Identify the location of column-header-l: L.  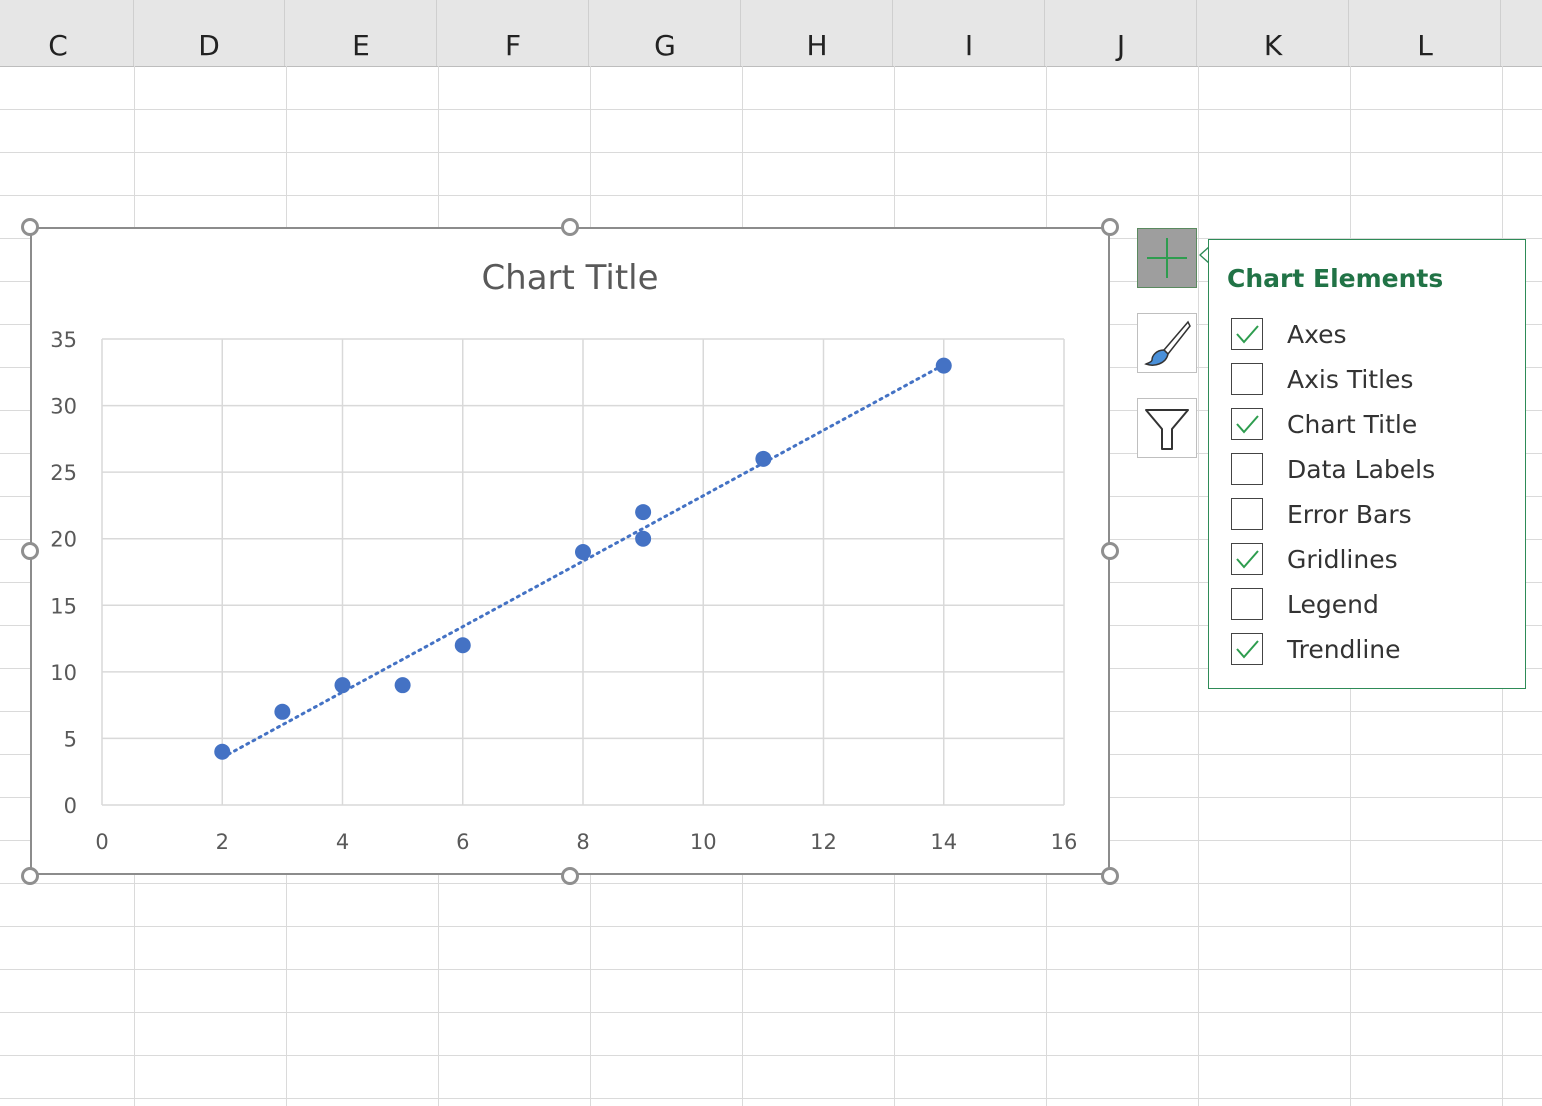
(1425, 33).